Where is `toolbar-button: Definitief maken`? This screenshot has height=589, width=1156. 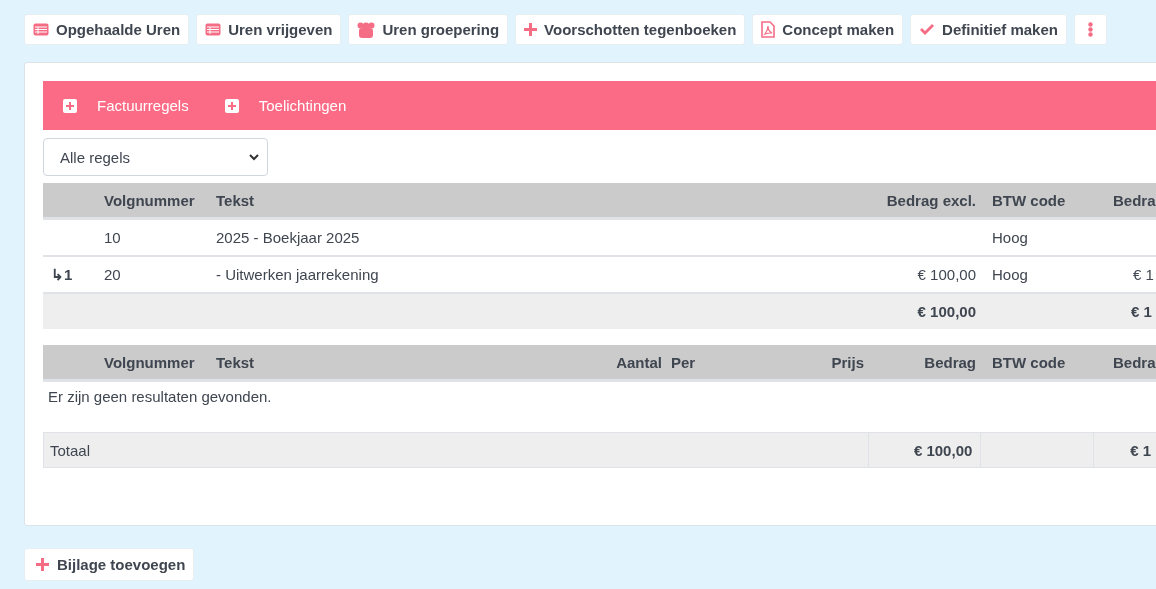 toolbar-button: Definitief maken is located at coordinates (988, 29).